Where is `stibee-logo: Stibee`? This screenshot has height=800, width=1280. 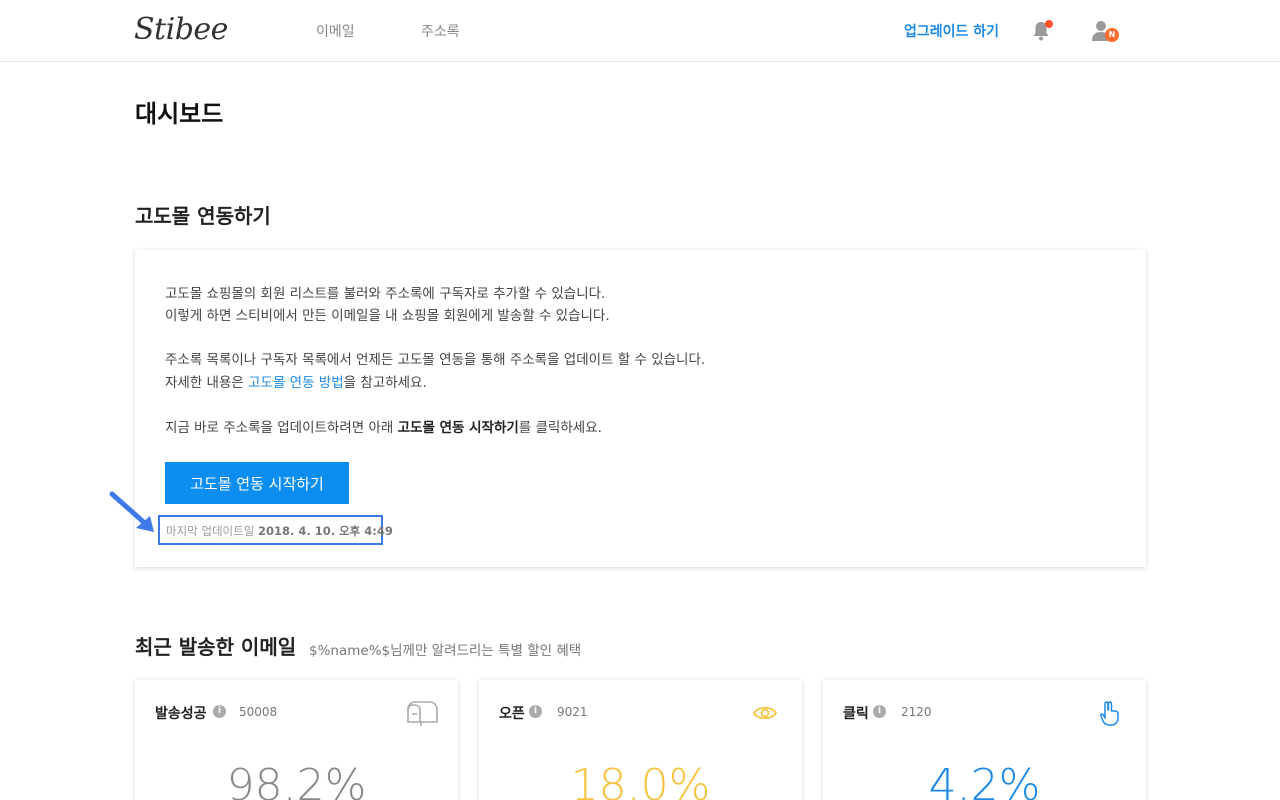 stibee-logo: Stibee is located at coordinates (181, 29).